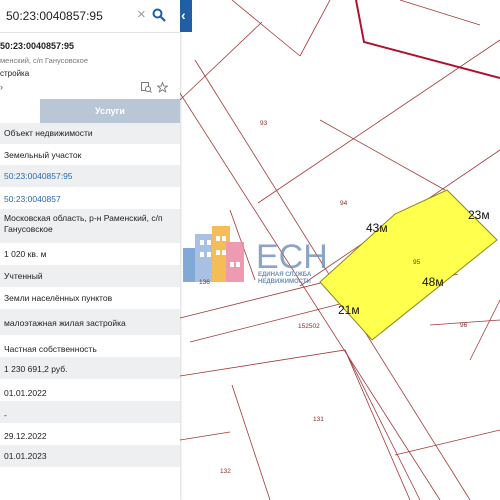 This screenshot has height=500, width=500. I want to click on collapse-panel-button: ‹, so click(186, 16).